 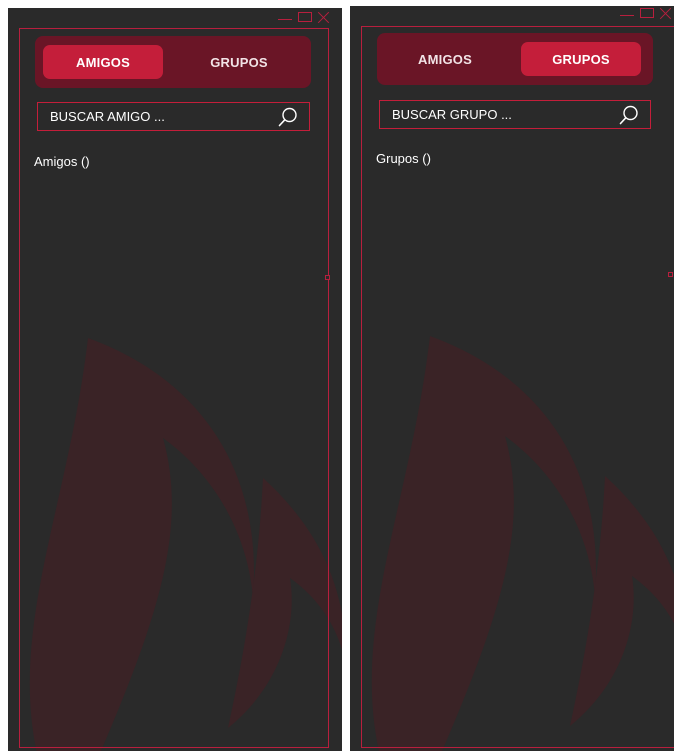 I want to click on list-title: Amigos (), so click(x=62, y=161).